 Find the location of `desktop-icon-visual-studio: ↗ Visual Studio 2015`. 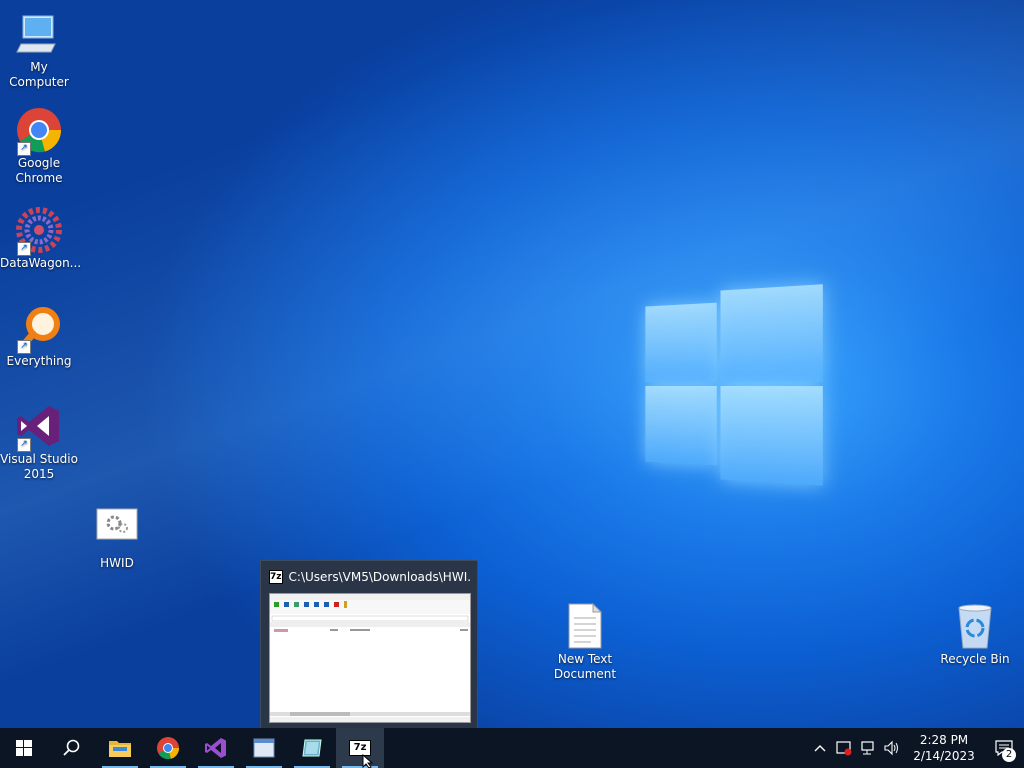

desktop-icon-visual-studio: ↗ Visual Studio 2015 is located at coordinates (39, 442).